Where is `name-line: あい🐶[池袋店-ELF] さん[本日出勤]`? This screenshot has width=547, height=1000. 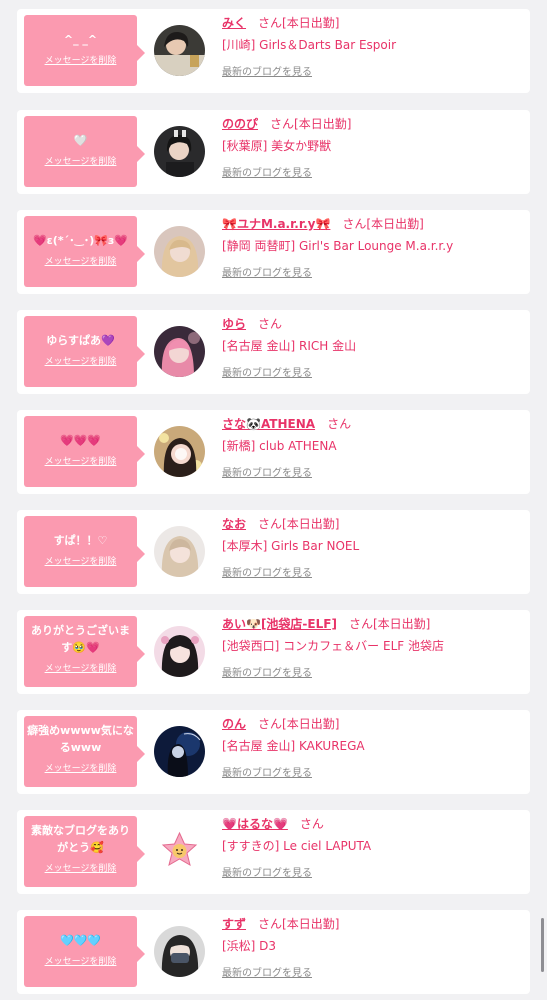 name-line: あい🐶[池袋店-ELF] さん[本日出勤] is located at coordinates (372, 624).